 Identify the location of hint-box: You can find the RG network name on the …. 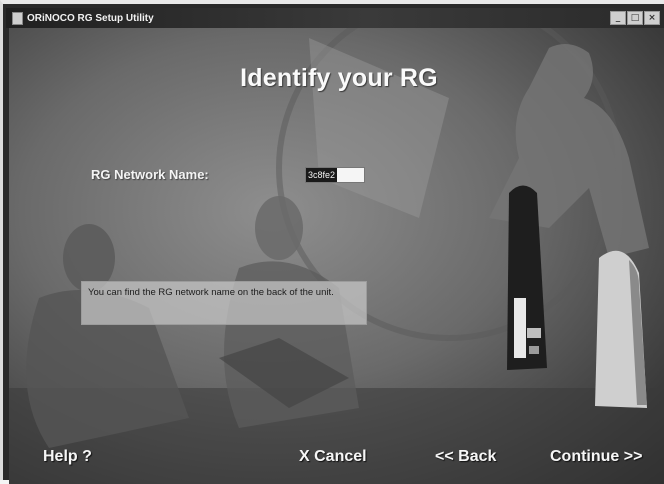
(224, 303).